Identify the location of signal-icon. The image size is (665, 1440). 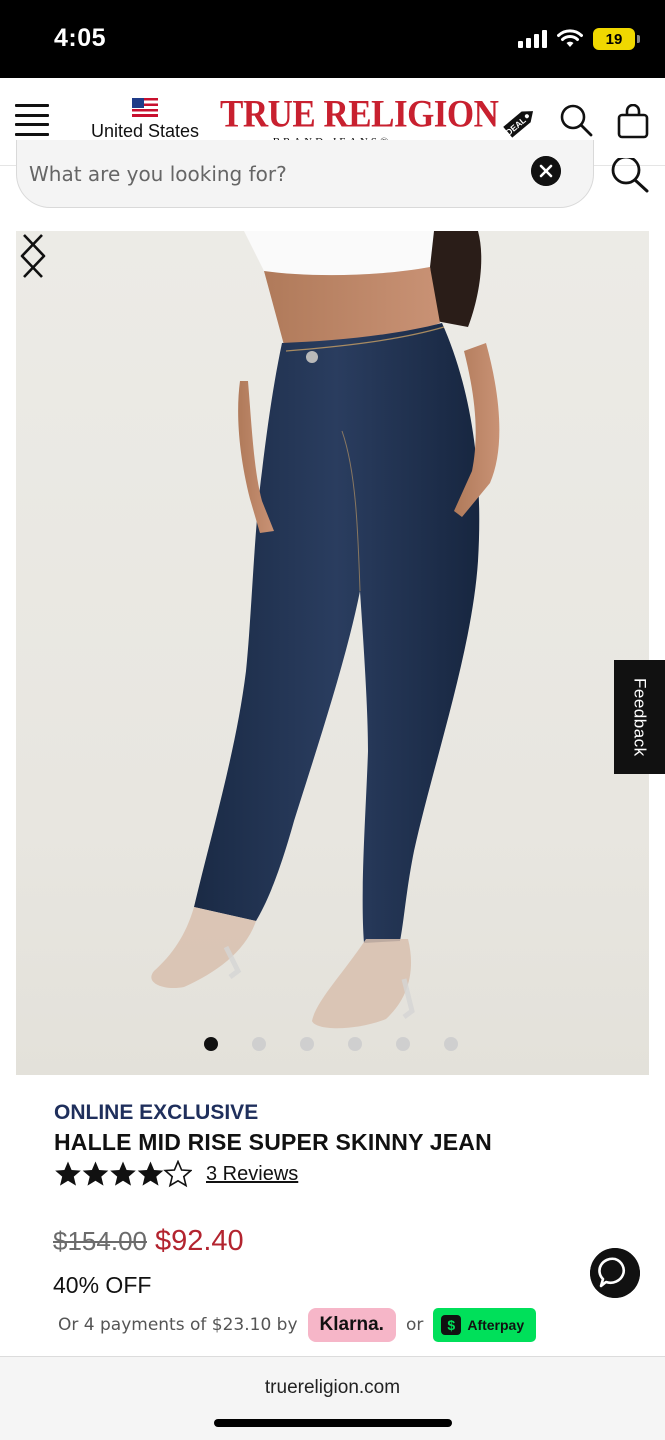
(532, 39).